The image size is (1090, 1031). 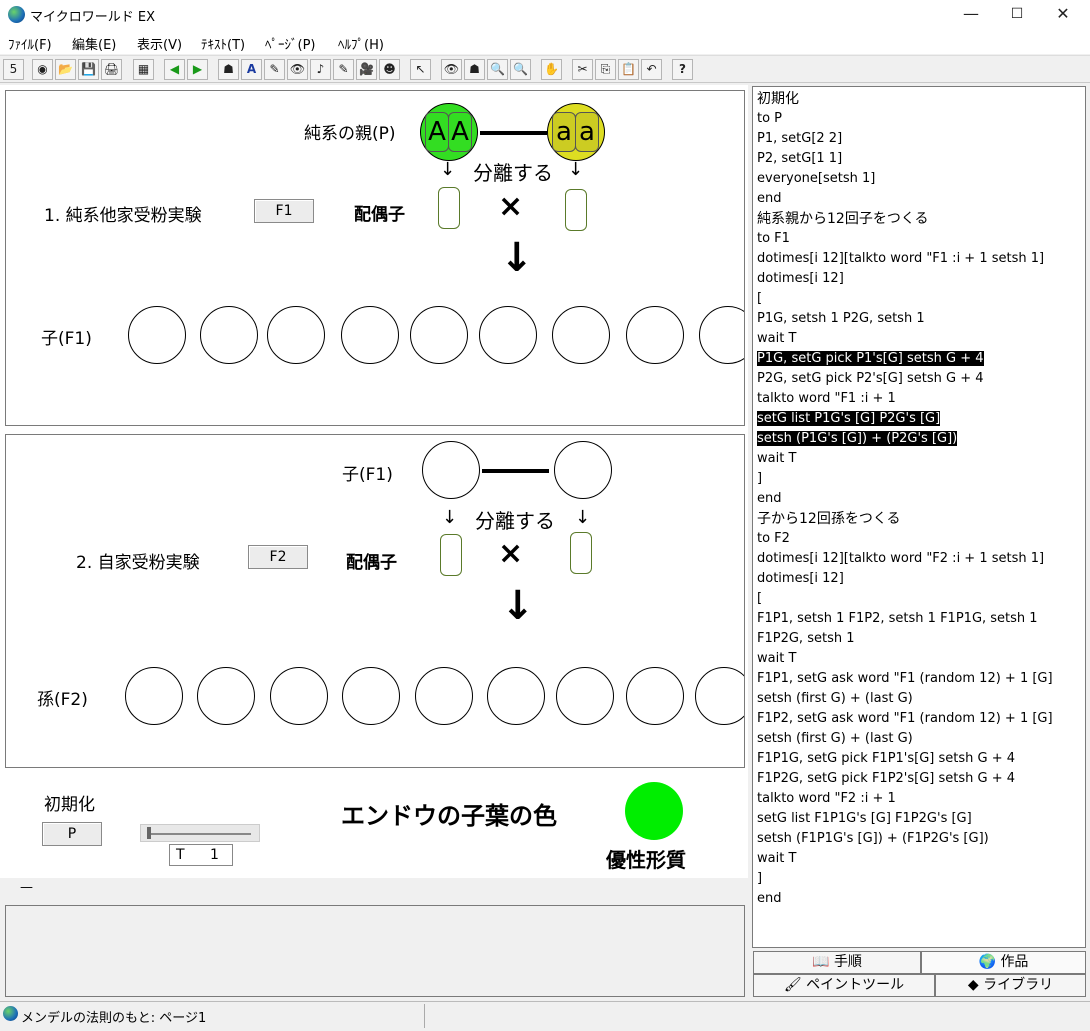 I want to click on code-line: P1, setG[2 2], so click(x=919, y=139).